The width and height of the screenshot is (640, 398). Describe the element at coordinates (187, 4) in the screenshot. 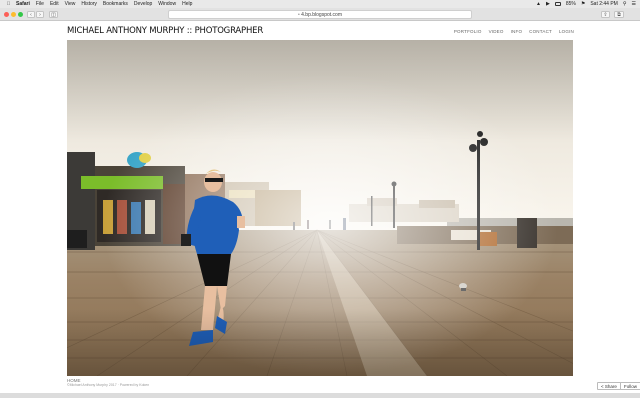

I see `menu-help: Help` at that location.